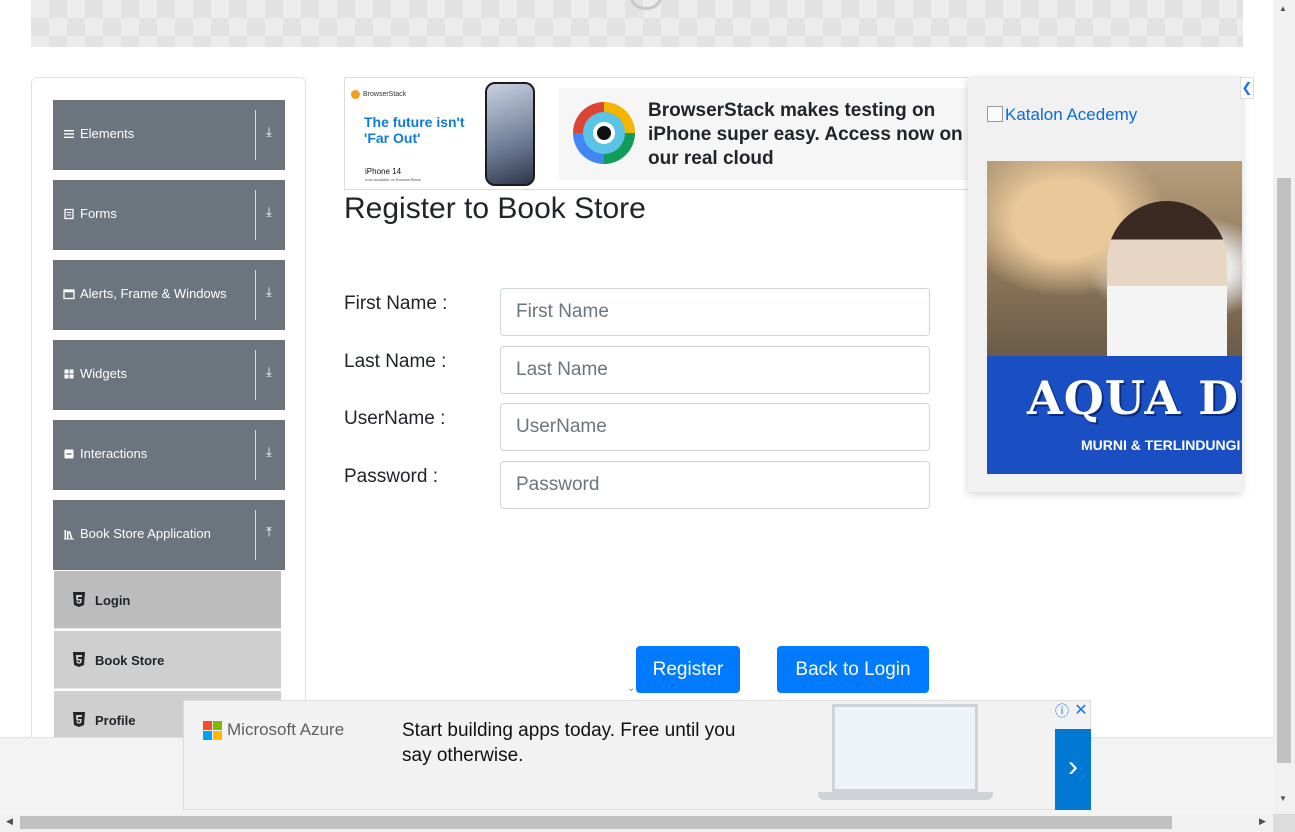 This screenshot has height=832, width=1295. Describe the element at coordinates (391, 476) in the screenshot. I see `password-label: Password :` at that location.